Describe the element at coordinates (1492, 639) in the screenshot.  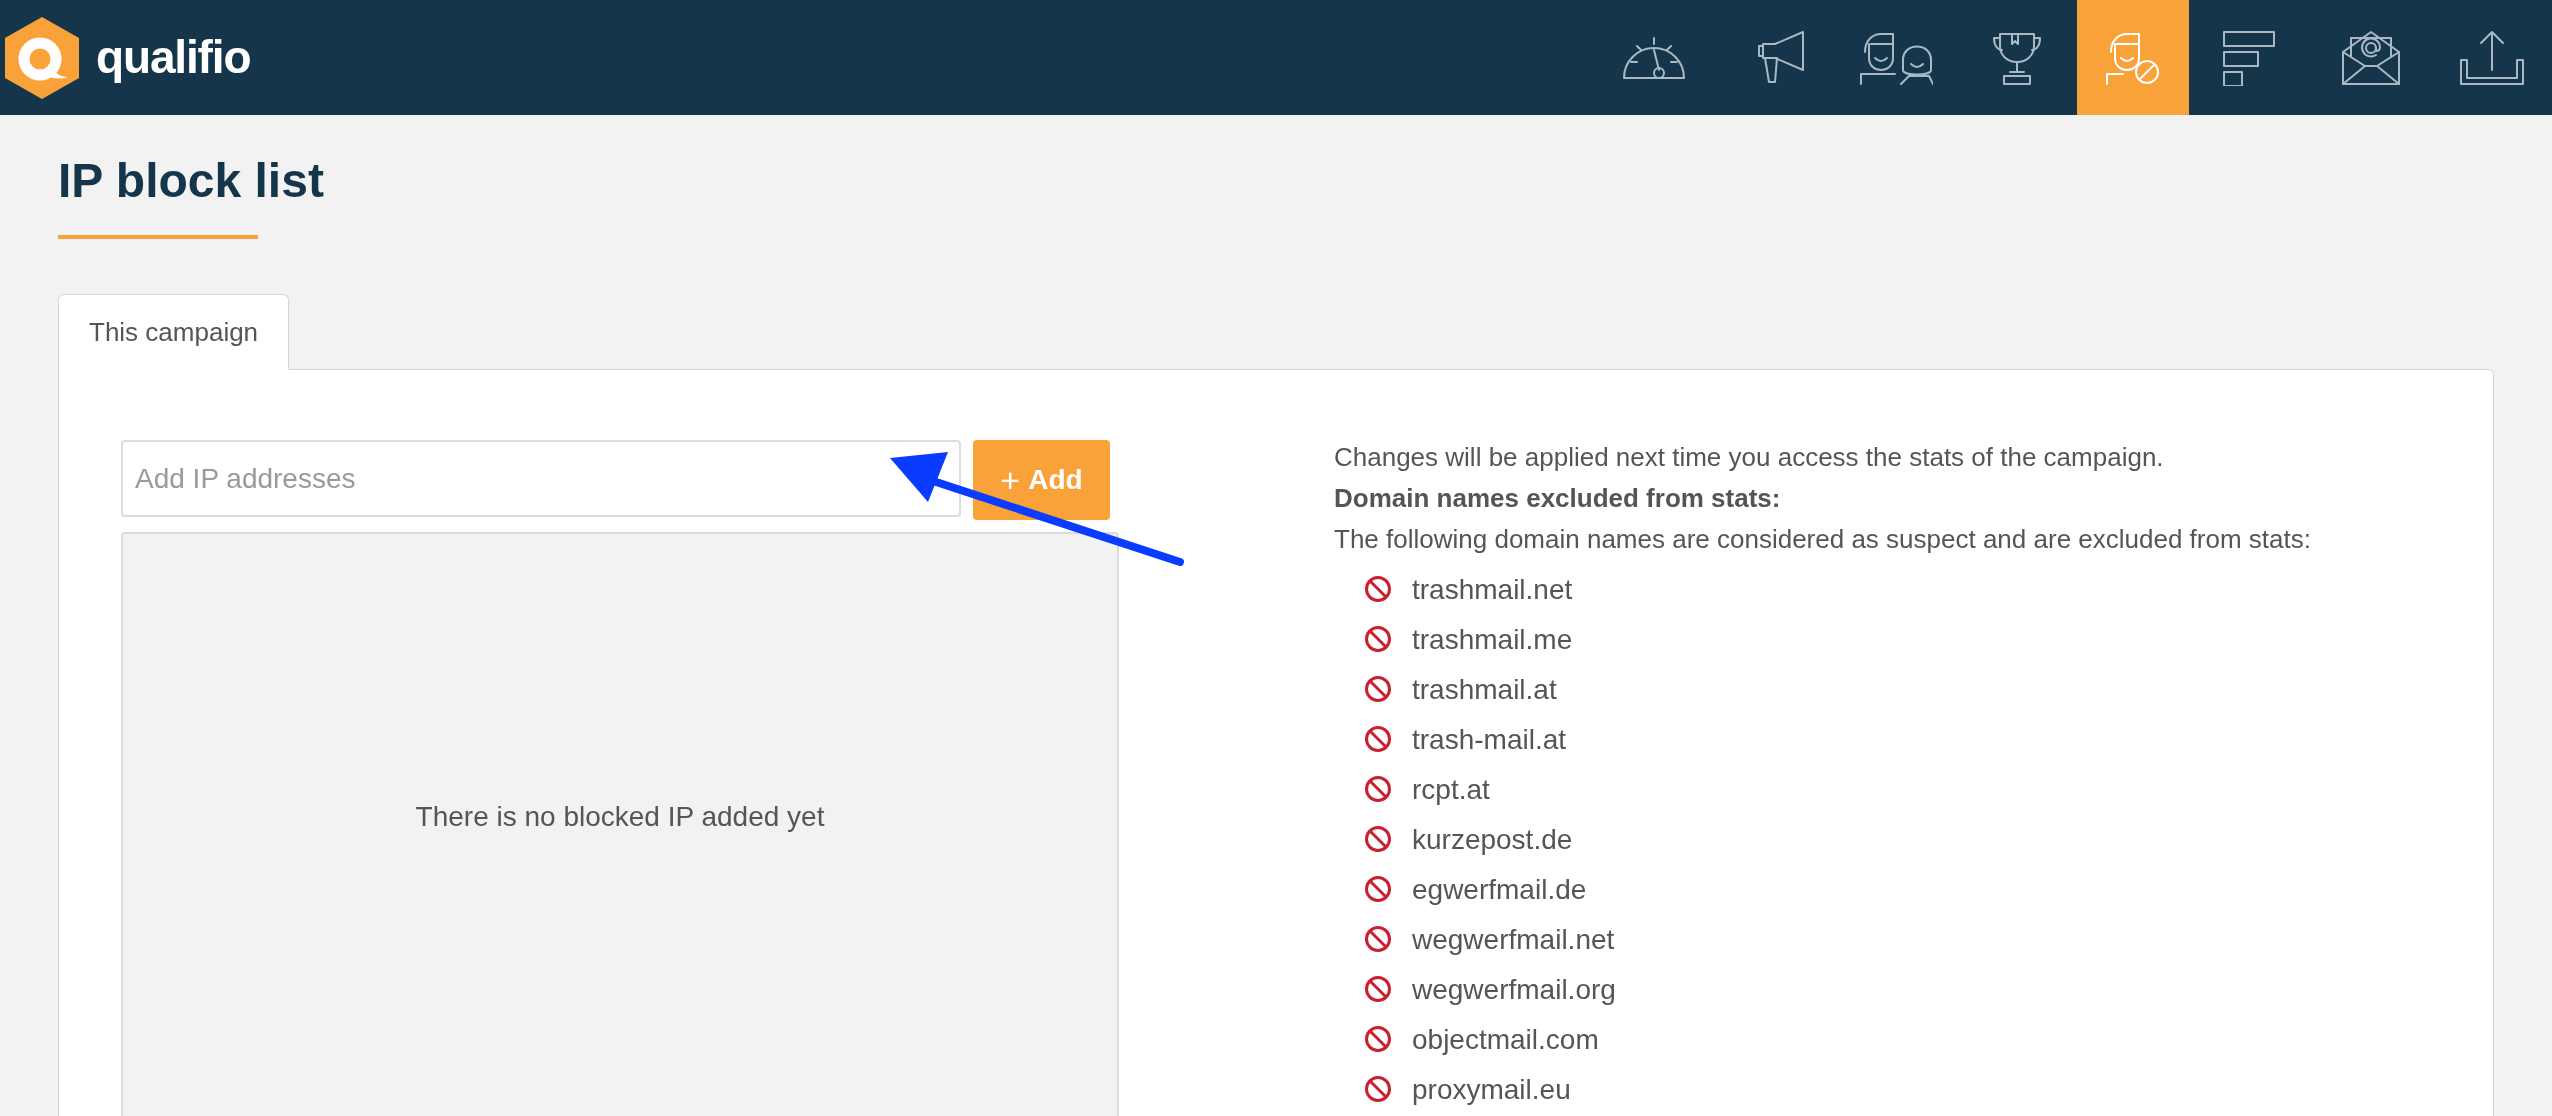
I see `domain-name: trashmail.me` at that location.